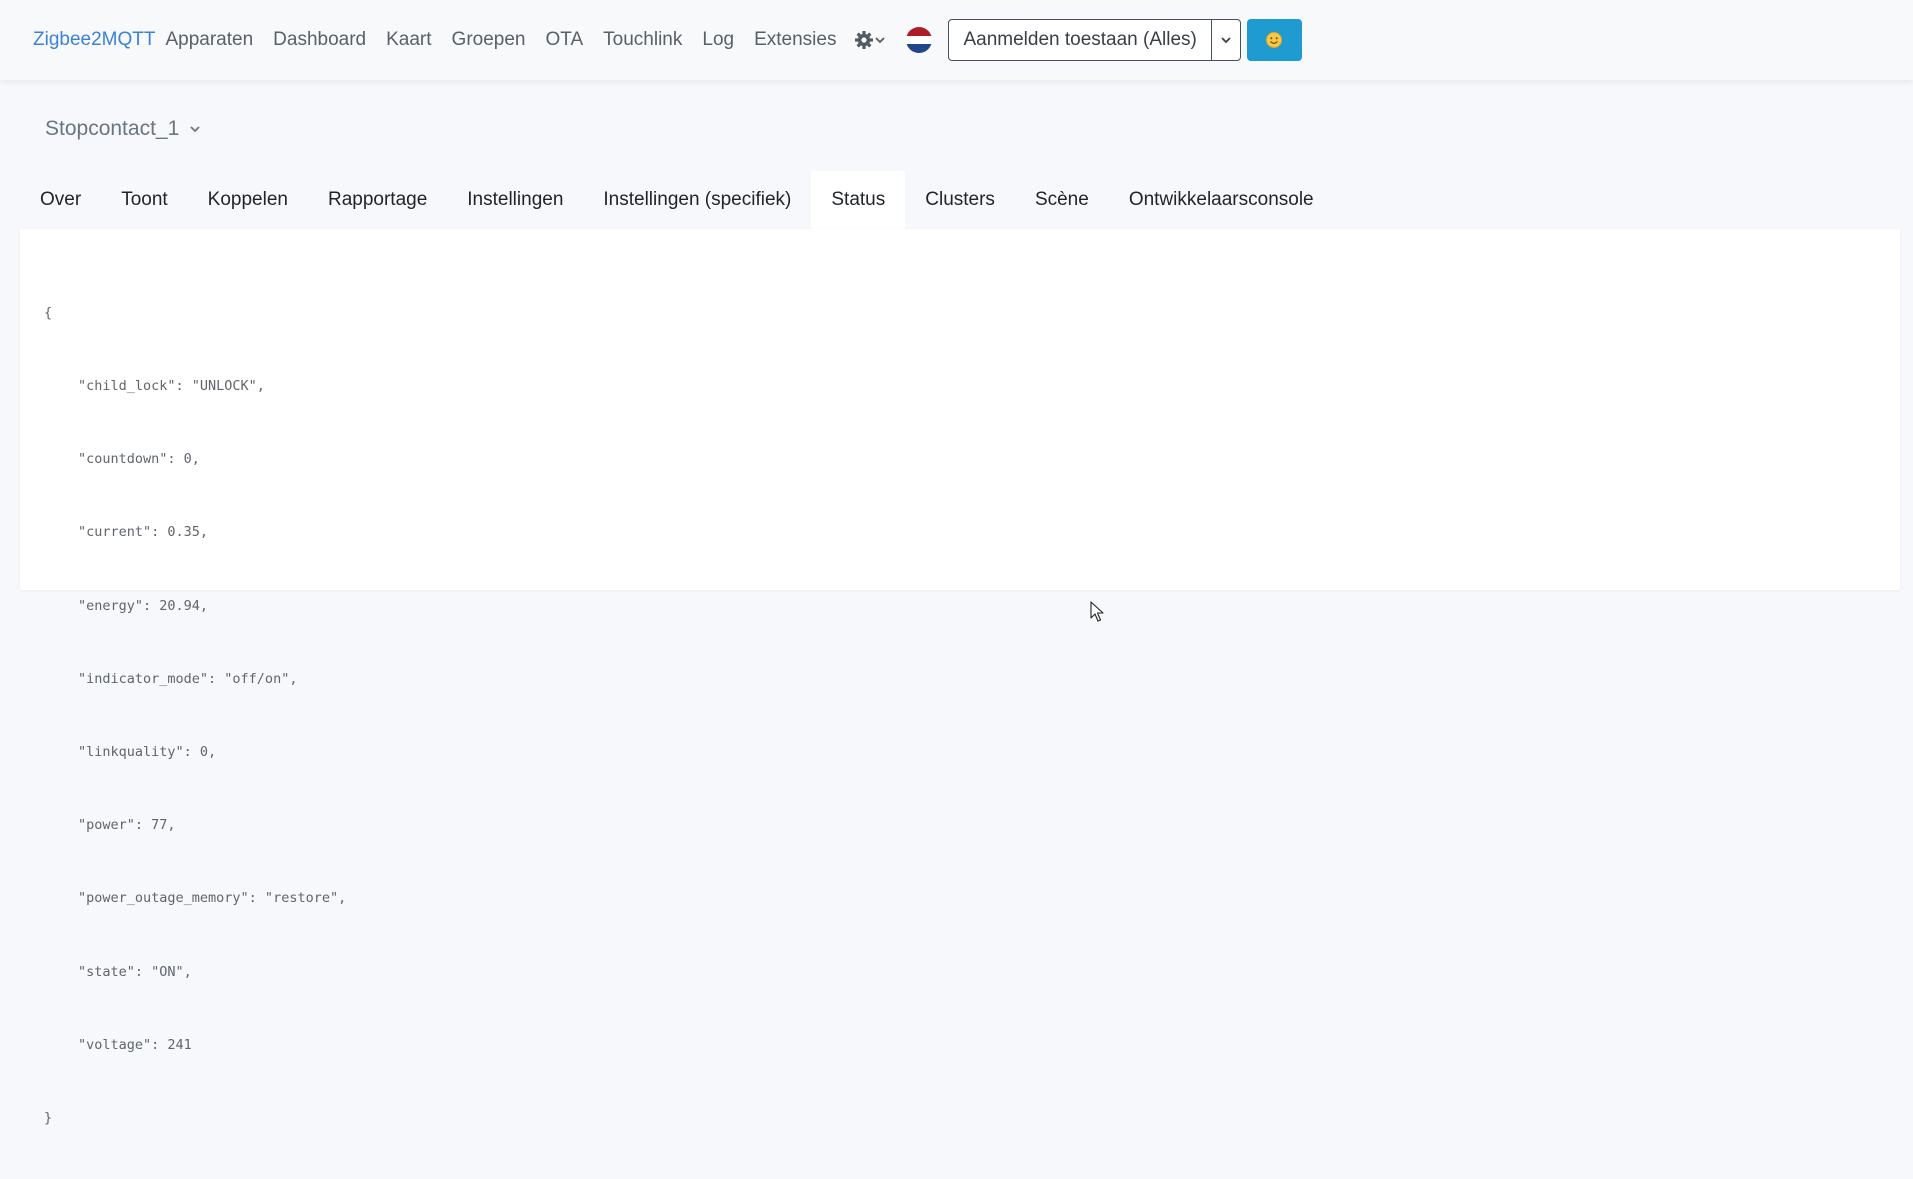 This screenshot has height=1179, width=1913. I want to click on tab-clusters: Clusters, so click(960, 200).